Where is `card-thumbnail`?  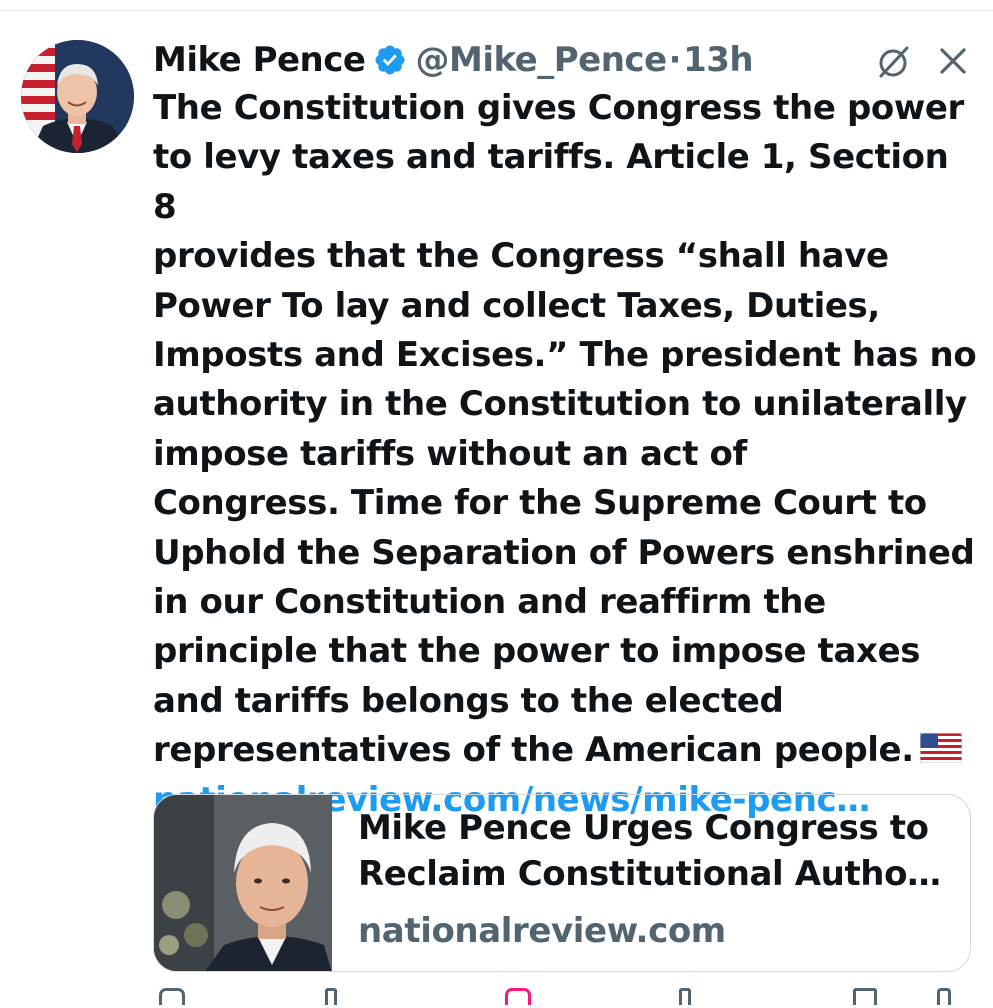
card-thumbnail is located at coordinates (243, 883).